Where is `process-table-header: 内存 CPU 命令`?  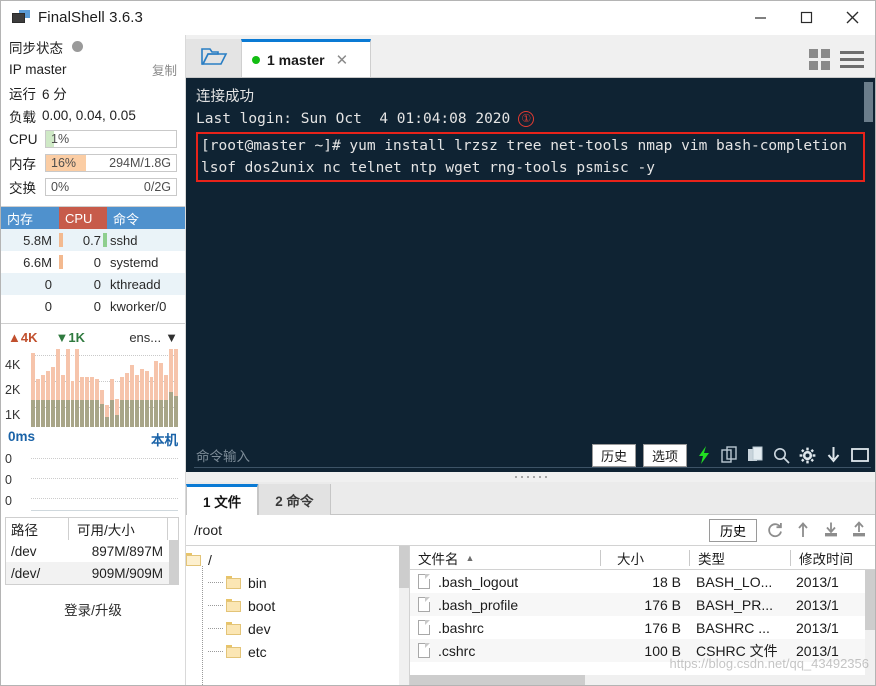
process-table-header: 内存 CPU 命令 is located at coordinates (93, 218).